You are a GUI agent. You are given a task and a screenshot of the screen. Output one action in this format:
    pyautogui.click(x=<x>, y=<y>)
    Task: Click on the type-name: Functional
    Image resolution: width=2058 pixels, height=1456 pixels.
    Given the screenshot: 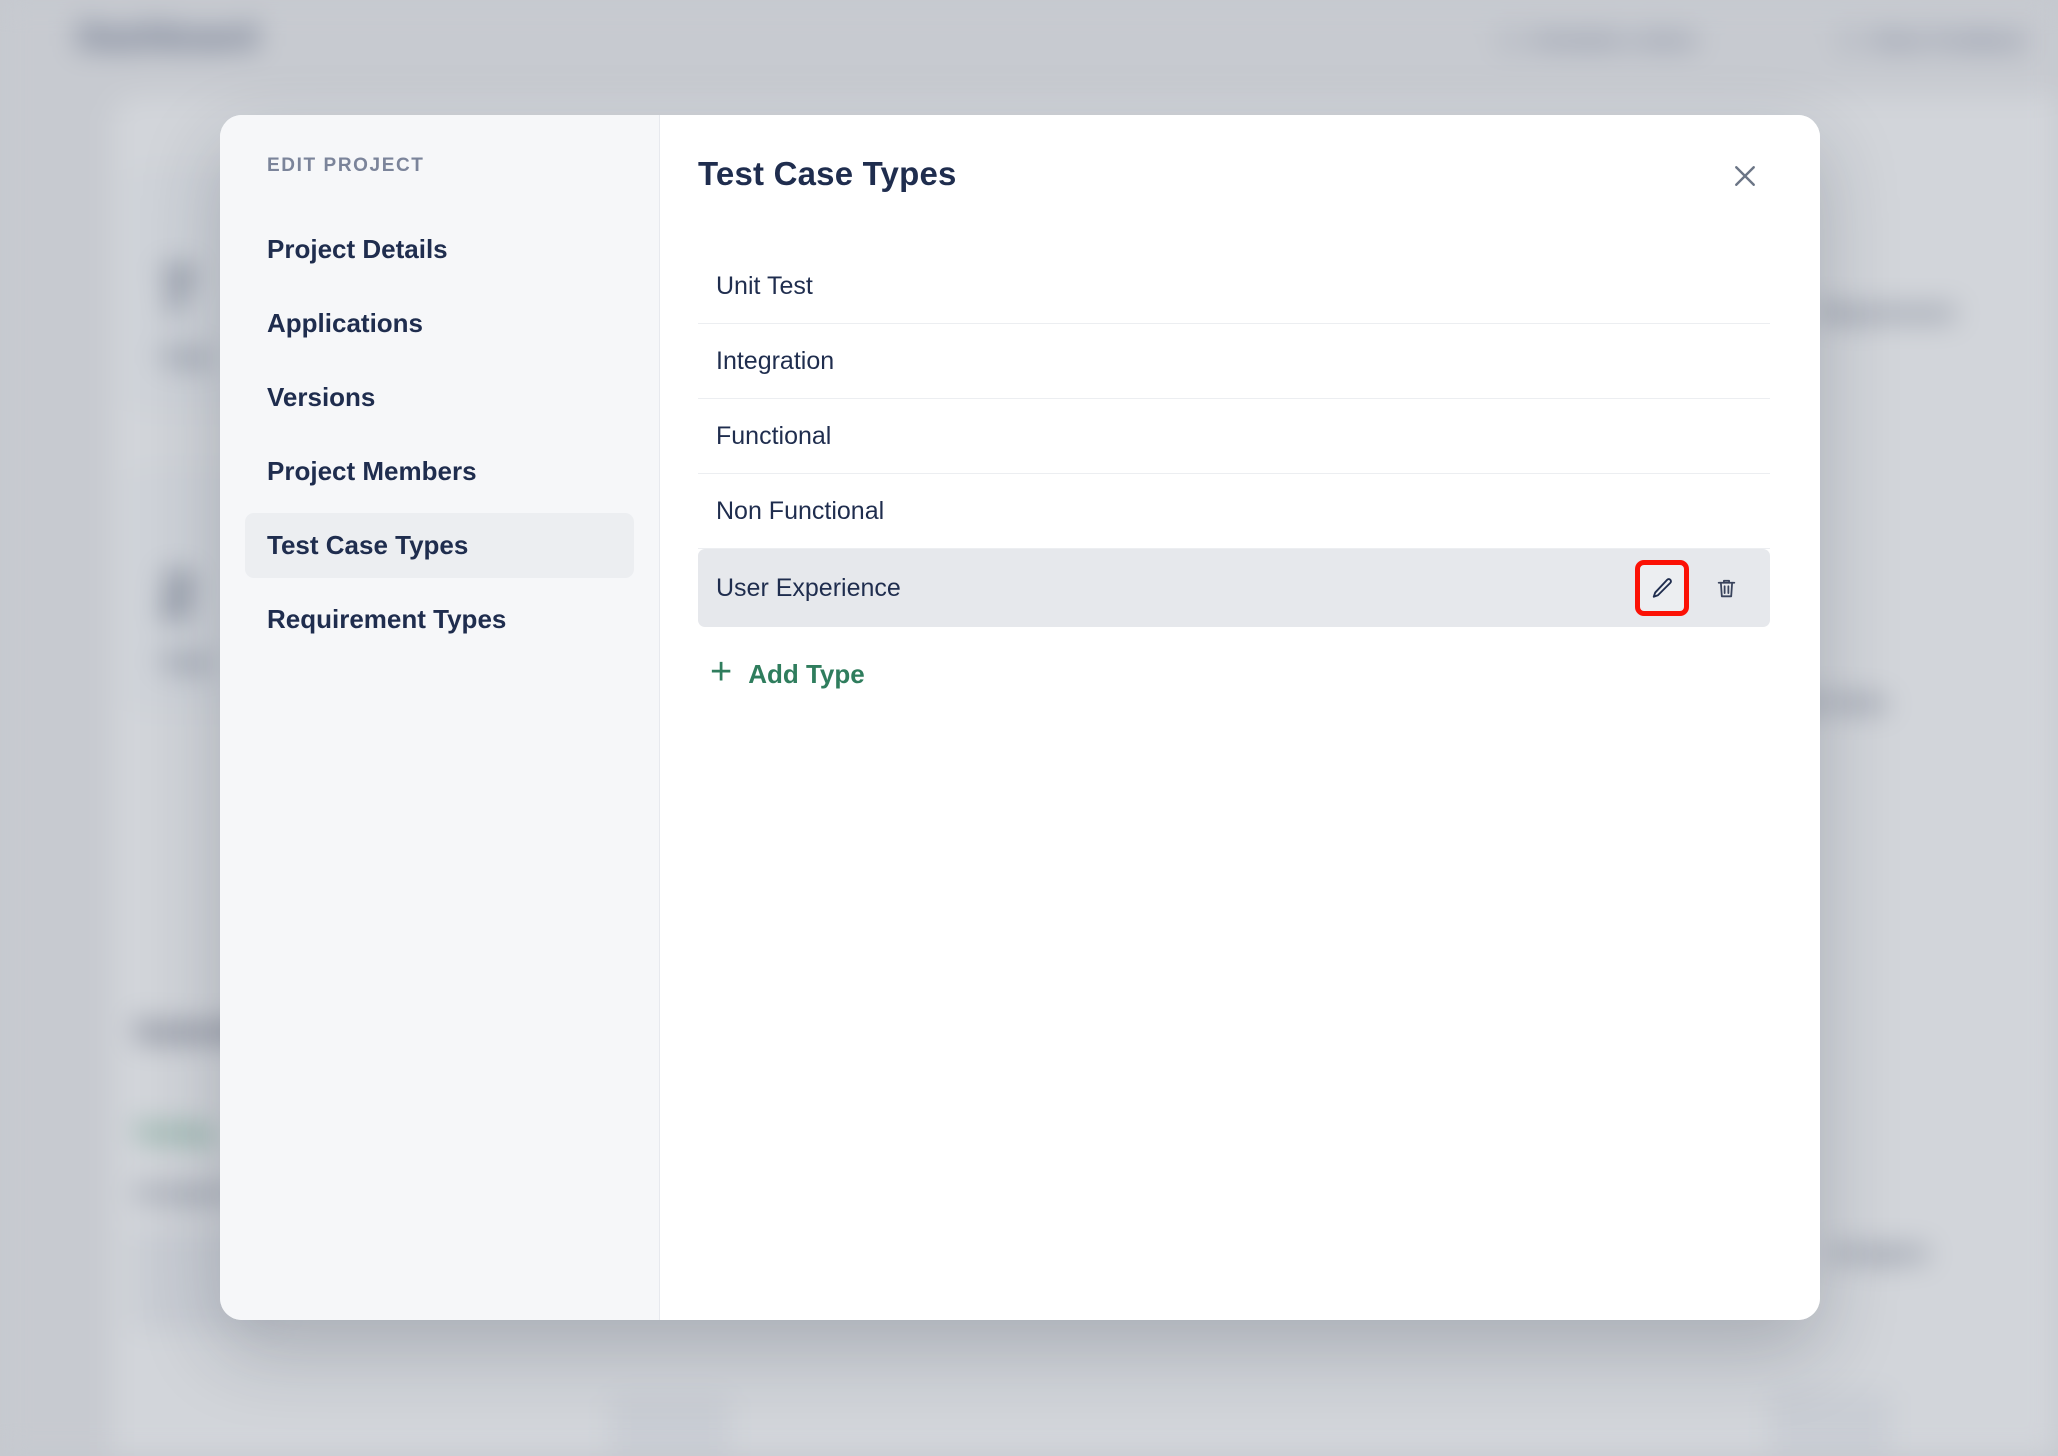 What is the action you would take?
    pyautogui.click(x=774, y=435)
    